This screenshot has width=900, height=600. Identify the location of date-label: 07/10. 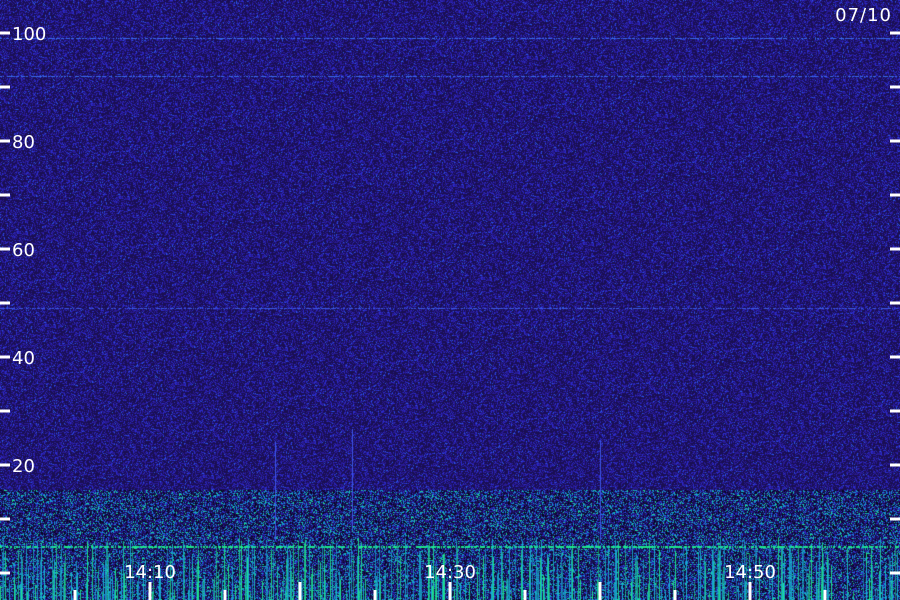
(863, 15).